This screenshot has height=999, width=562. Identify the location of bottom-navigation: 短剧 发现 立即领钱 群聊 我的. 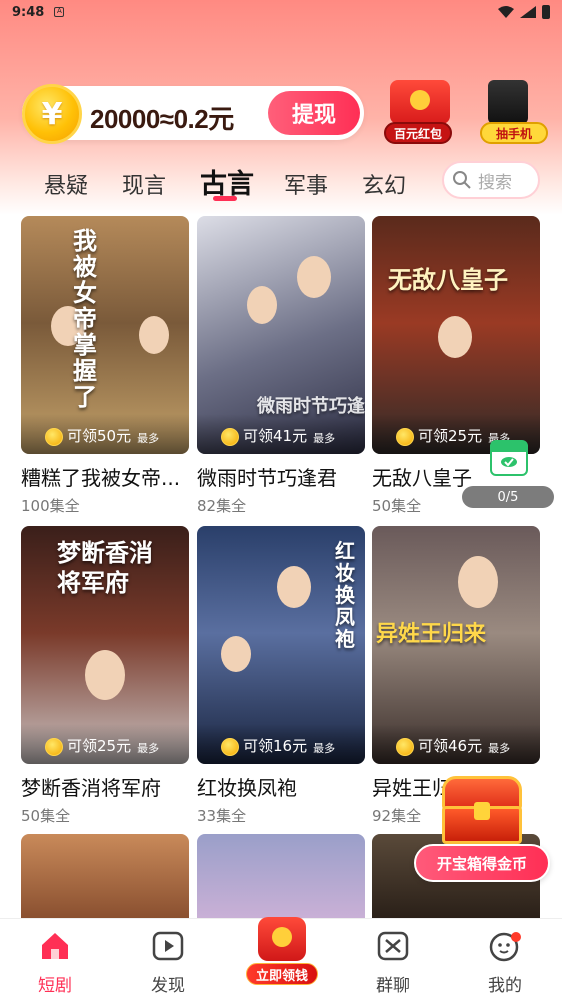
(281, 958).